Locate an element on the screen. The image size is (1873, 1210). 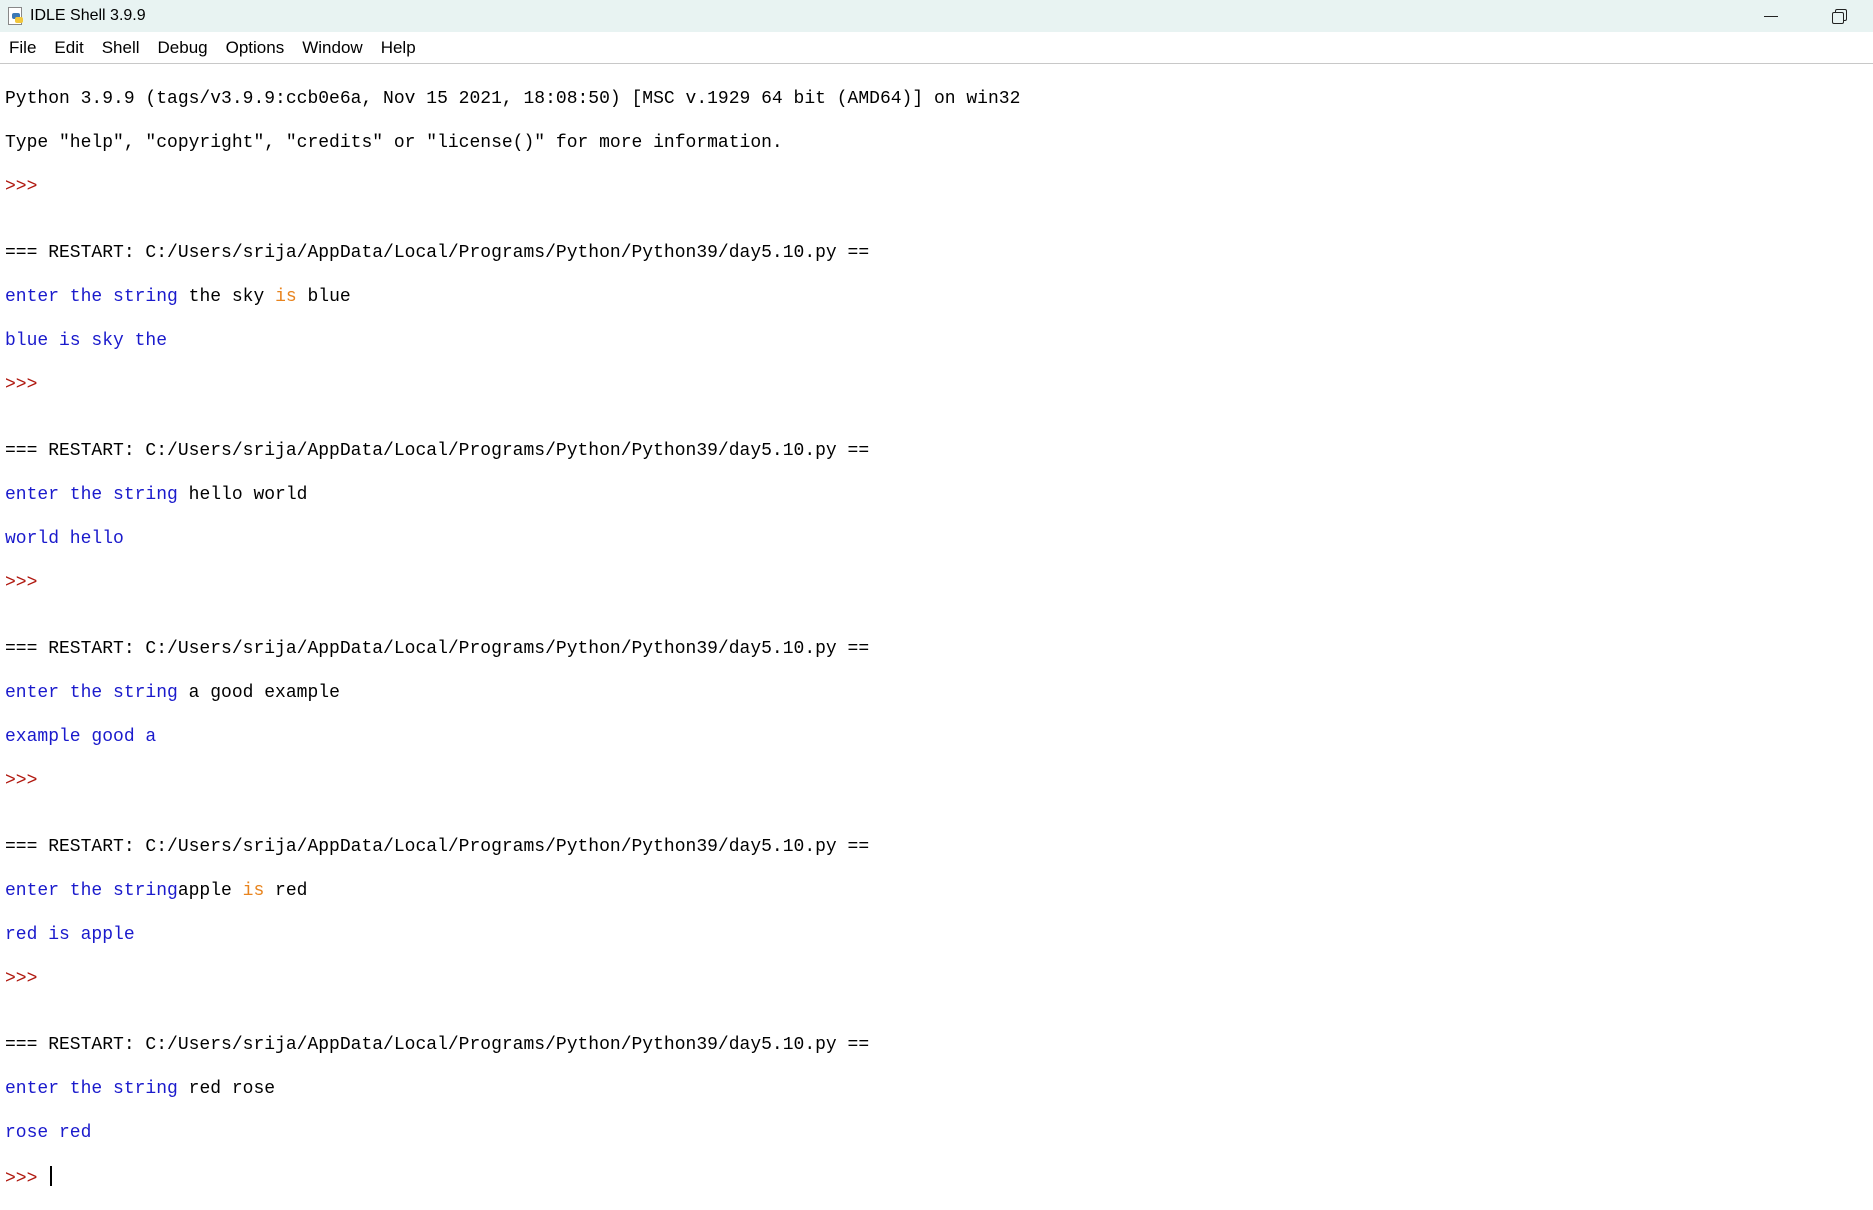
title-bar: IDLE Shell 3.9.9 is located at coordinates (936, 16).